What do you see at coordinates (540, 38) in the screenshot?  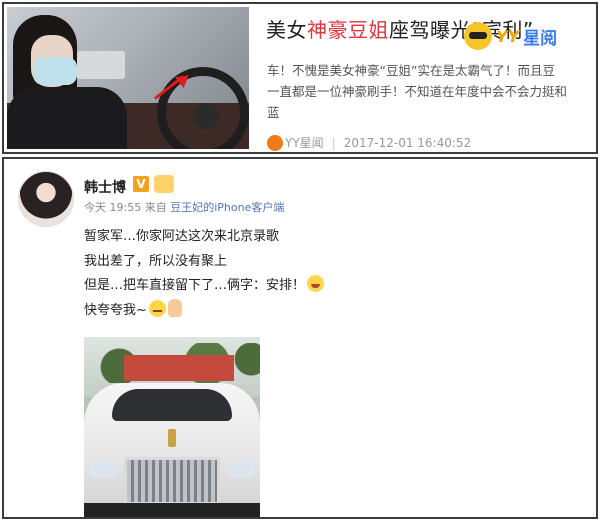 I see `brand-text-2: 星阅` at bounding box center [540, 38].